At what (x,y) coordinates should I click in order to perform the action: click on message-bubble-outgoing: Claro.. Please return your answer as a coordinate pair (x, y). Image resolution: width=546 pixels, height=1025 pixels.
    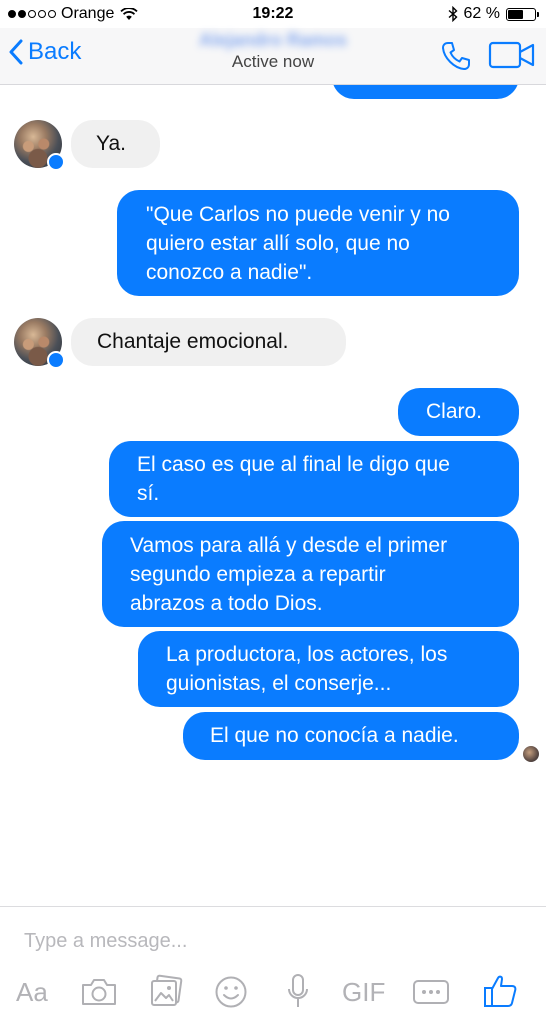
    Looking at the image, I should click on (458, 412).